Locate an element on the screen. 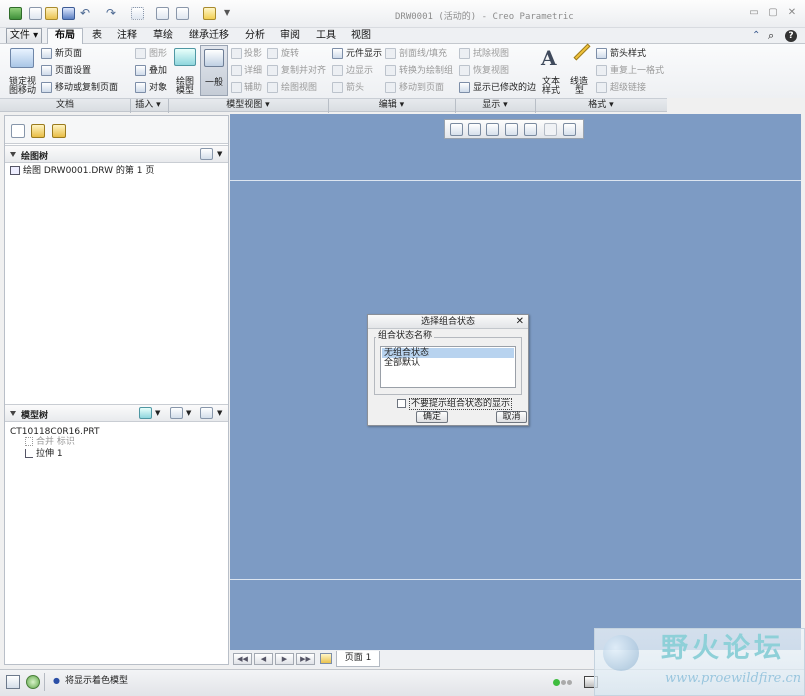 The width and height of the screenshot is (805, 696). page-setup-icon is located at coordinates (46, 70).